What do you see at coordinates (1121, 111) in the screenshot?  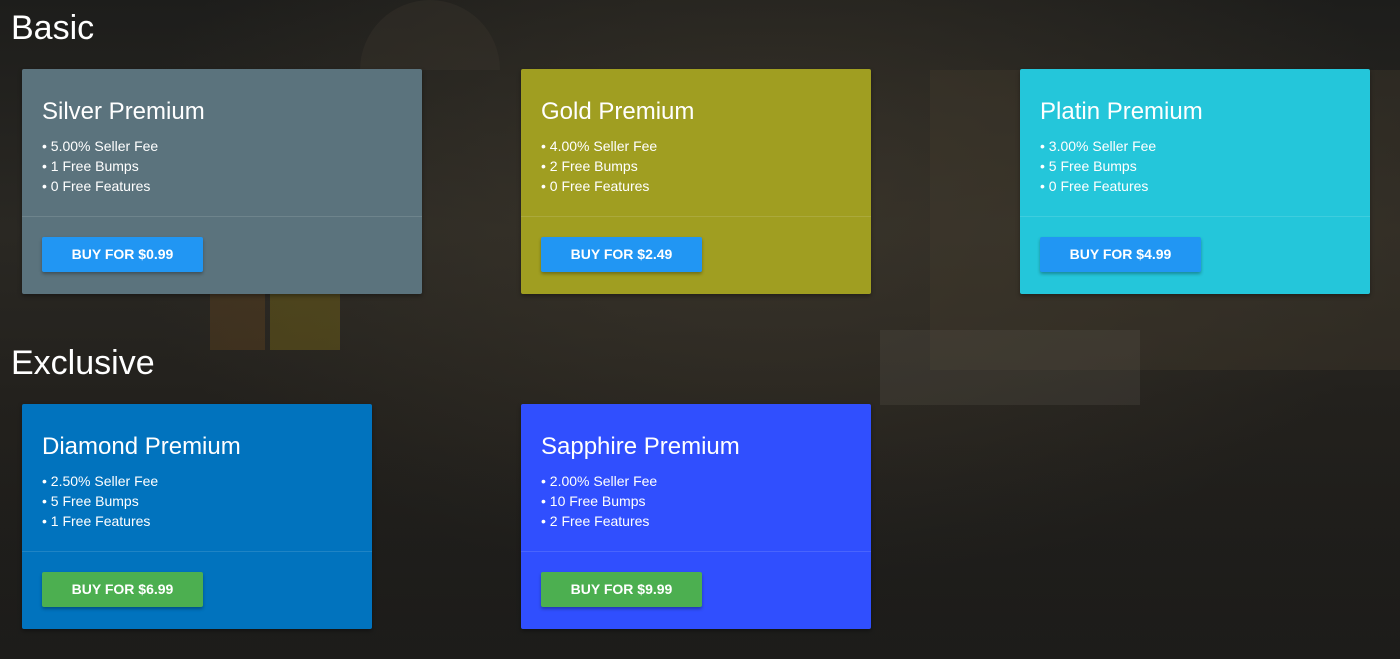 I see `plan-name: Platin Premium` at bounding box center [1121, 111].